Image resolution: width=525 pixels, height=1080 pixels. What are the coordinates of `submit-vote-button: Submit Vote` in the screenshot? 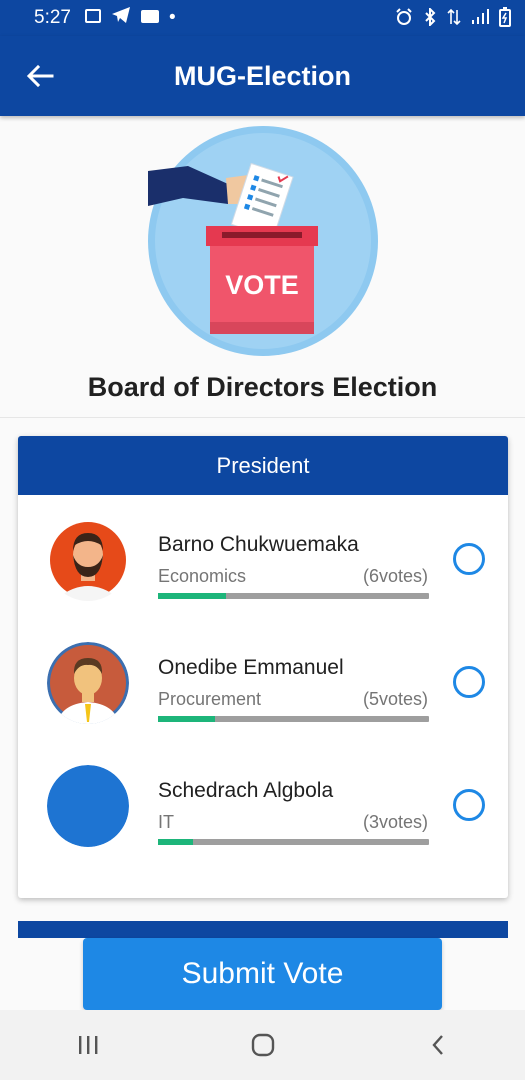 It's located at (262, 974).